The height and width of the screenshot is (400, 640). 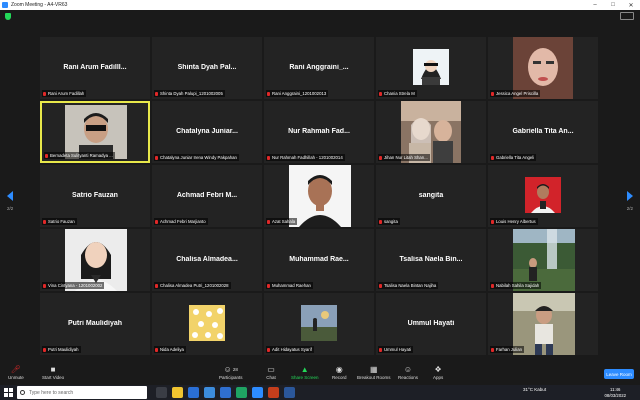 I want to click on participant-label-text: Tsalisa Naela Bintan Najiha, so click(x=410, y=285).